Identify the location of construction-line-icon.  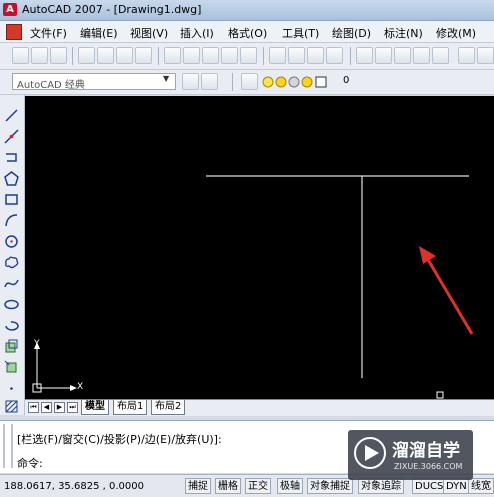
(11, 136).